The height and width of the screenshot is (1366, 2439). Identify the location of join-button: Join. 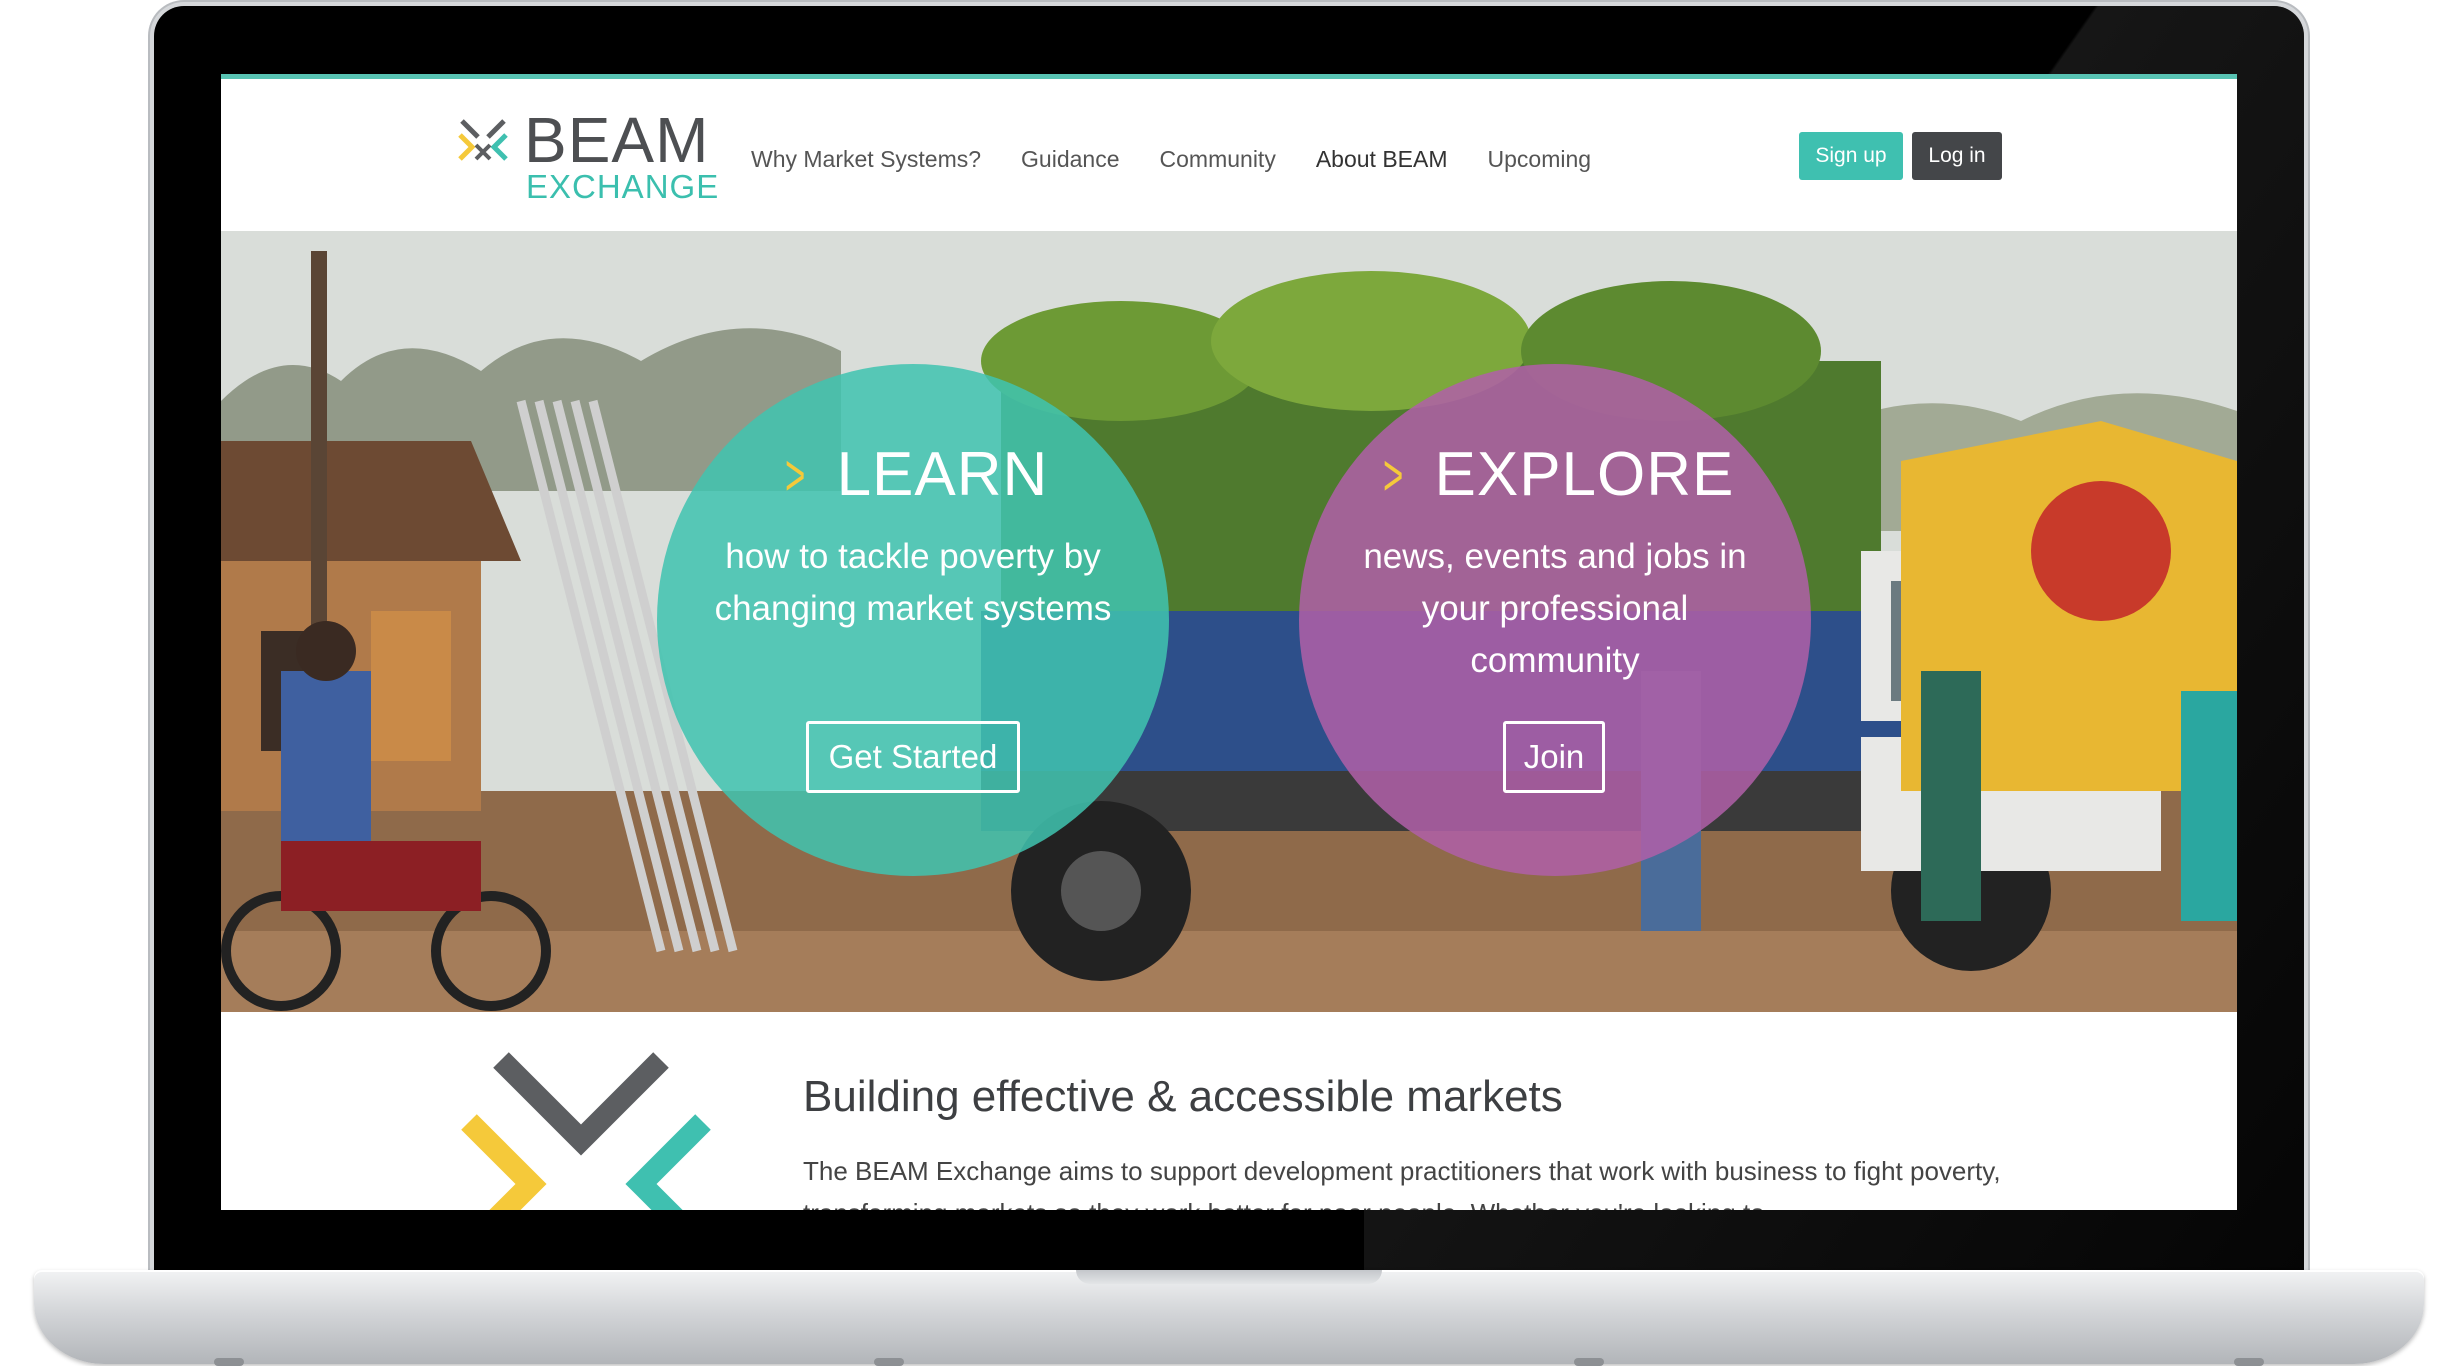
(1554, 757).